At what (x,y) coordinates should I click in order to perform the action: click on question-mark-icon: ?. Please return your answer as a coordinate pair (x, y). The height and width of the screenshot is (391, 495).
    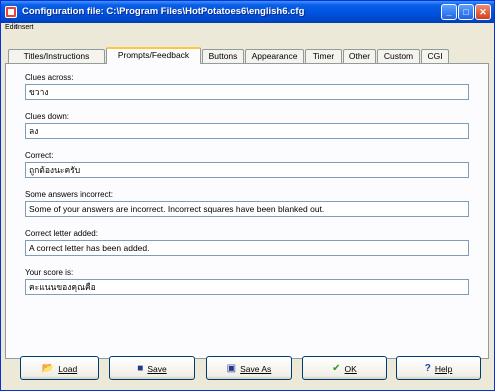
    Looking at the image, I should click on (427, 368).